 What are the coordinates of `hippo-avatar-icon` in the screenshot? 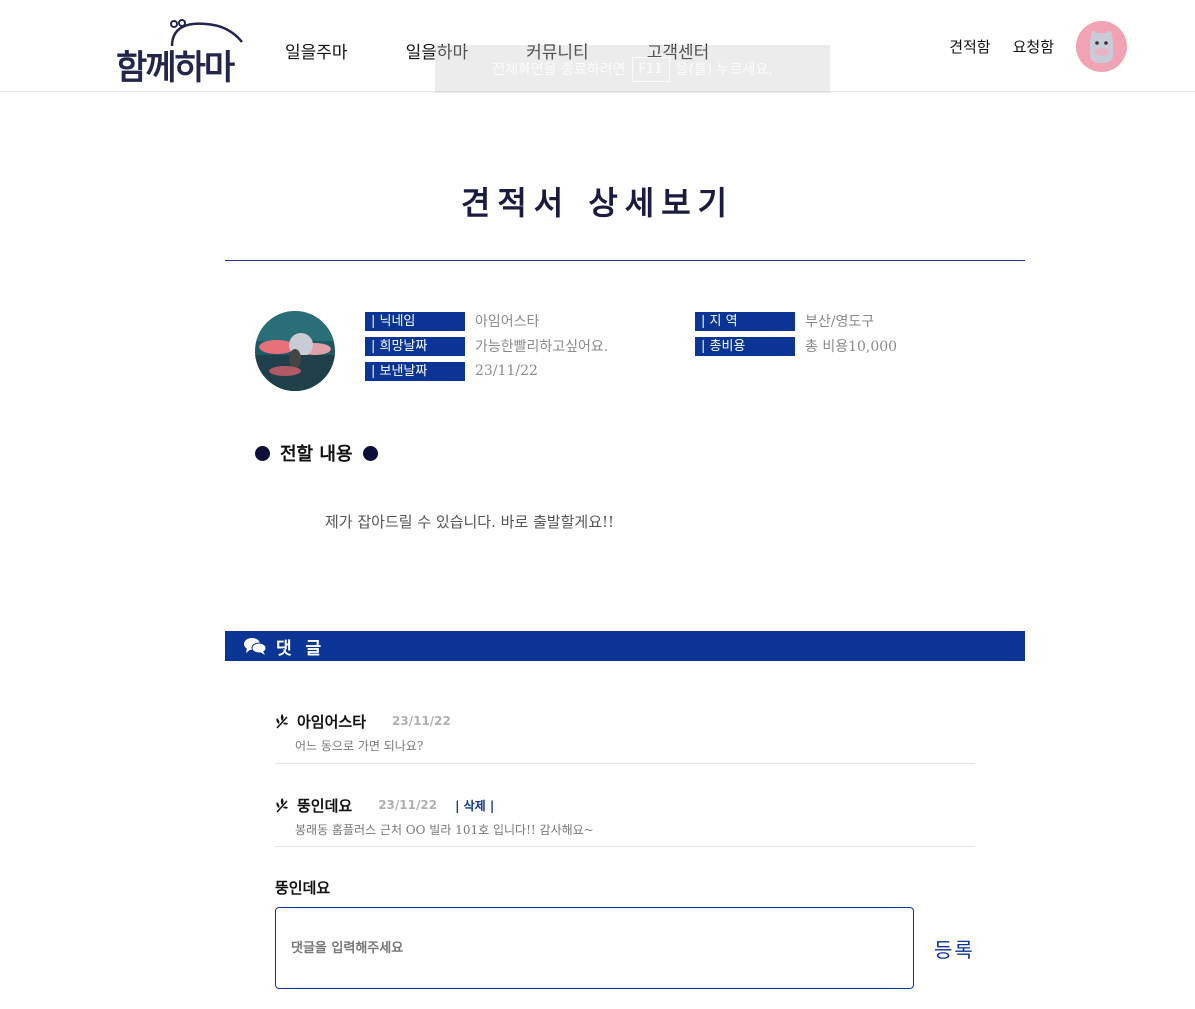 It's located at (1101, 47).